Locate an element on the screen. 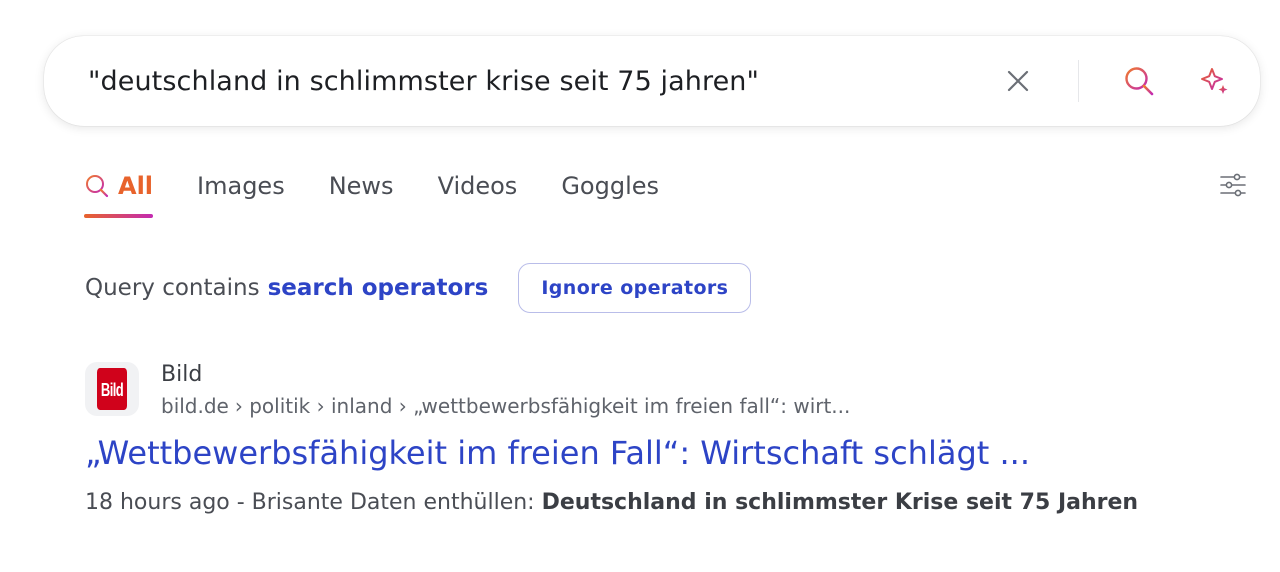 The height and width of the screenshot is (572, 1280). tab-all: All is located at coordinates (119, 189).